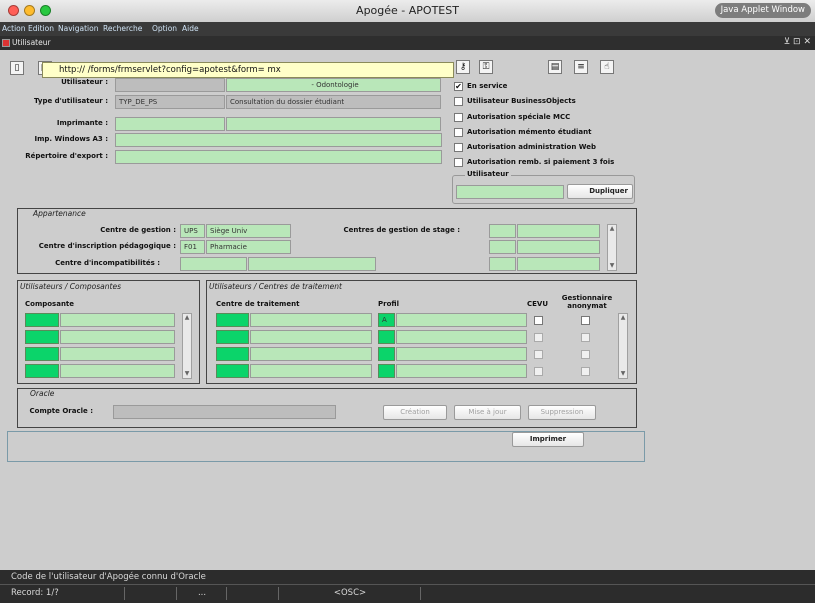  What do you see at coordinates (248, 247) in the screenshot?
I see `centre-inscription-name-field: Pharmacie` at bounding box center [248, 247].